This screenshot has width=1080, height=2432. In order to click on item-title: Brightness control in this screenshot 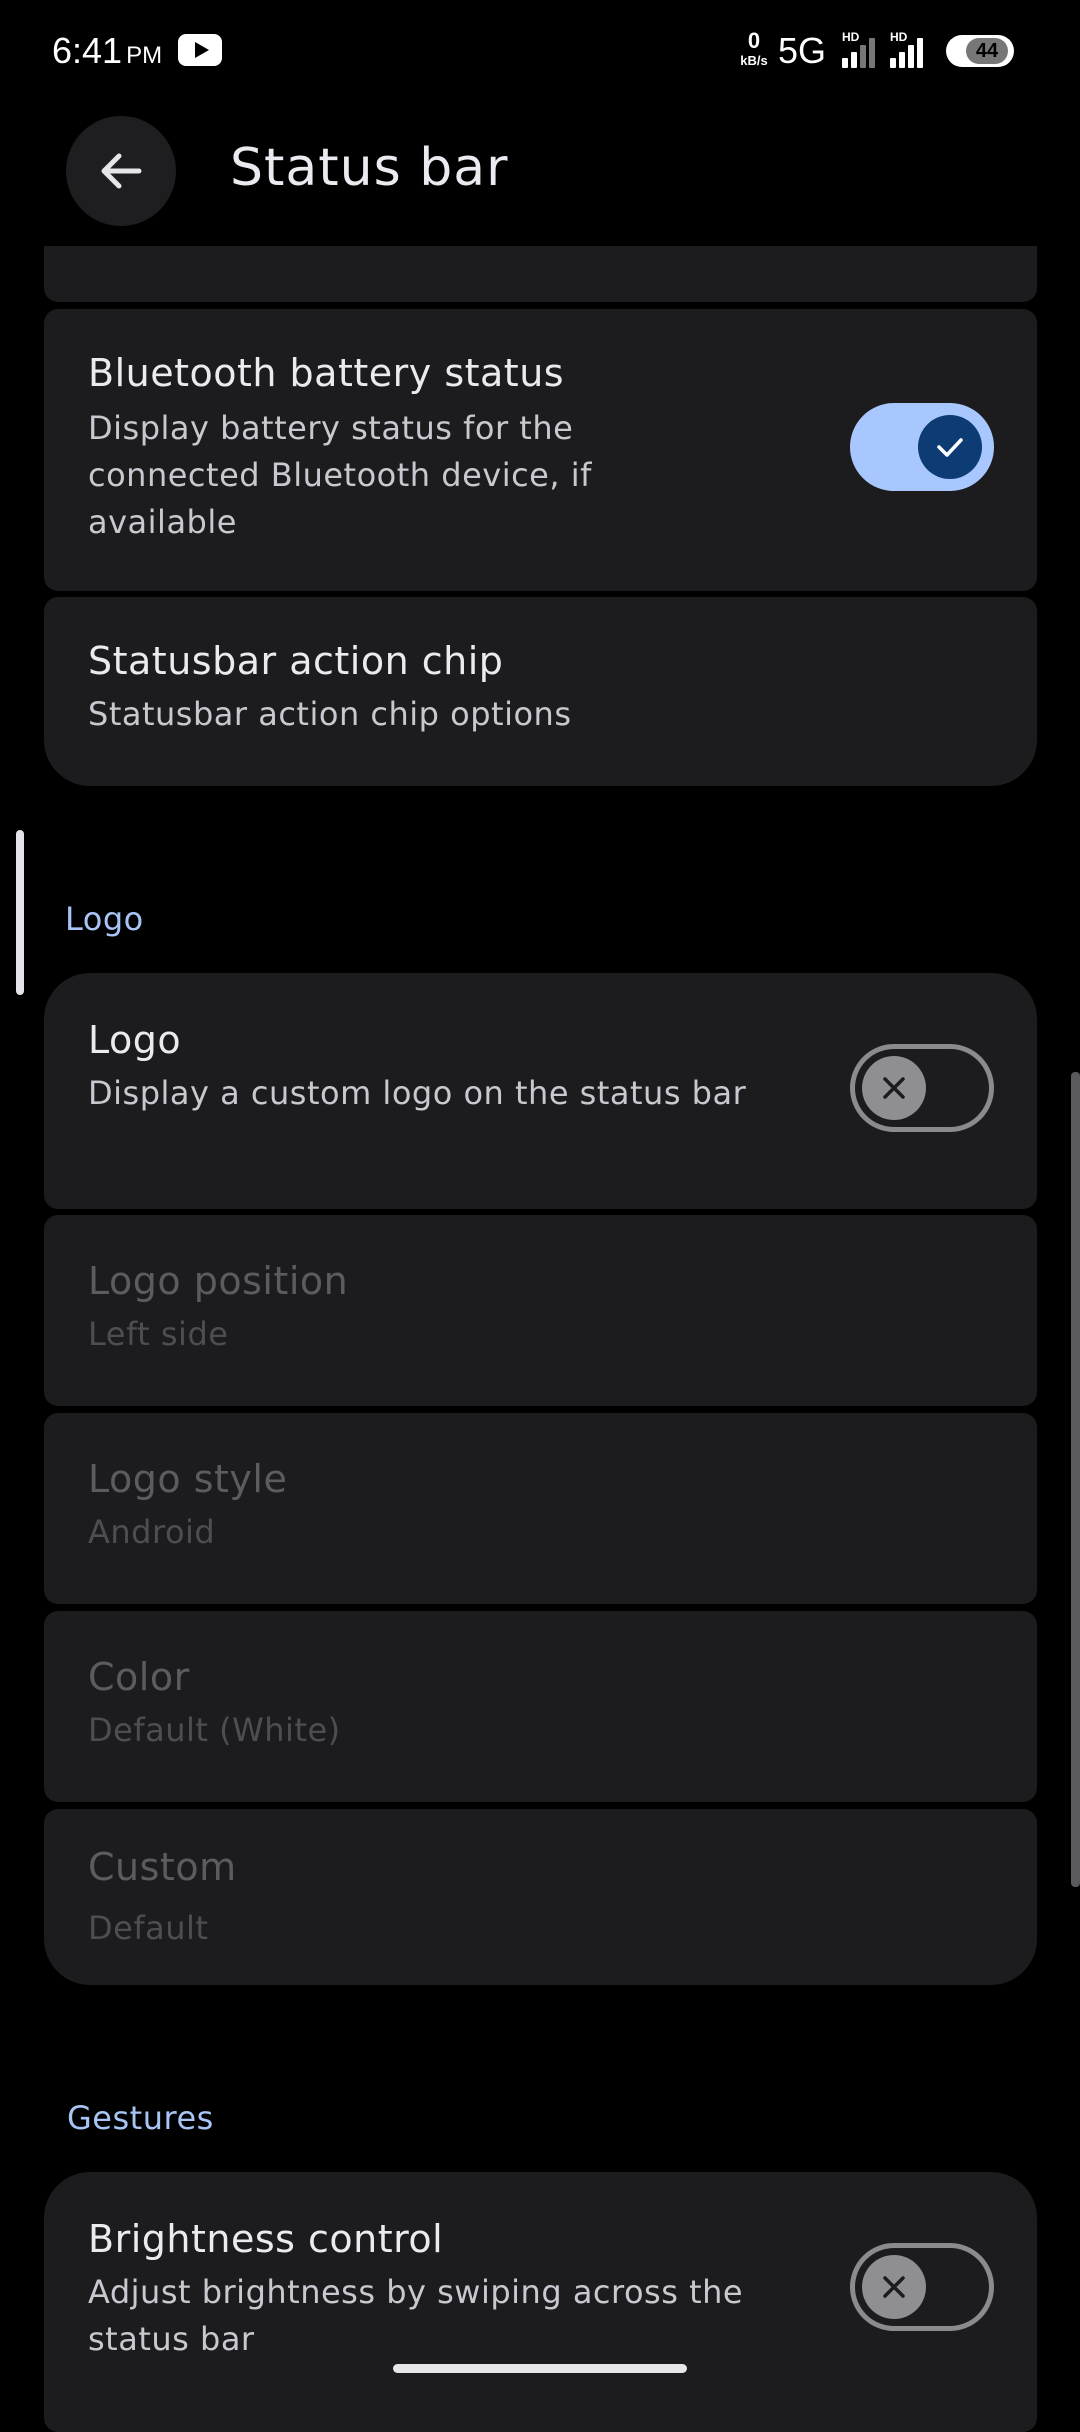, I will do `click(266, 2239)`.